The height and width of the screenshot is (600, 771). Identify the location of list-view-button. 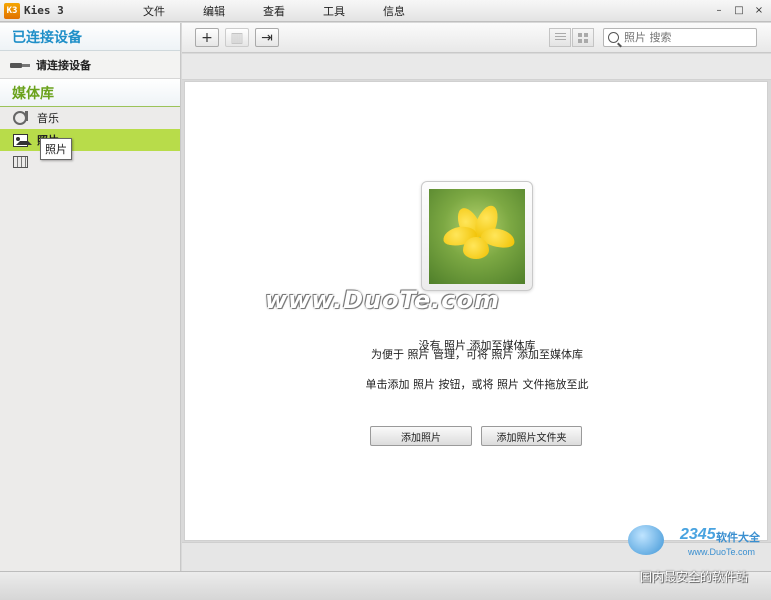
(560, 37).